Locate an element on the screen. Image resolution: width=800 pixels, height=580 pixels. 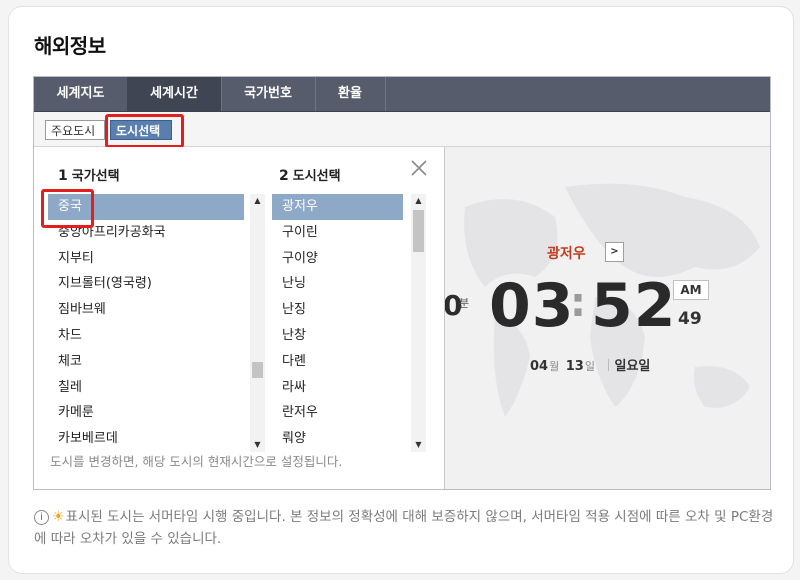
ampm-badge: AM is located at coordinates (691, 290).